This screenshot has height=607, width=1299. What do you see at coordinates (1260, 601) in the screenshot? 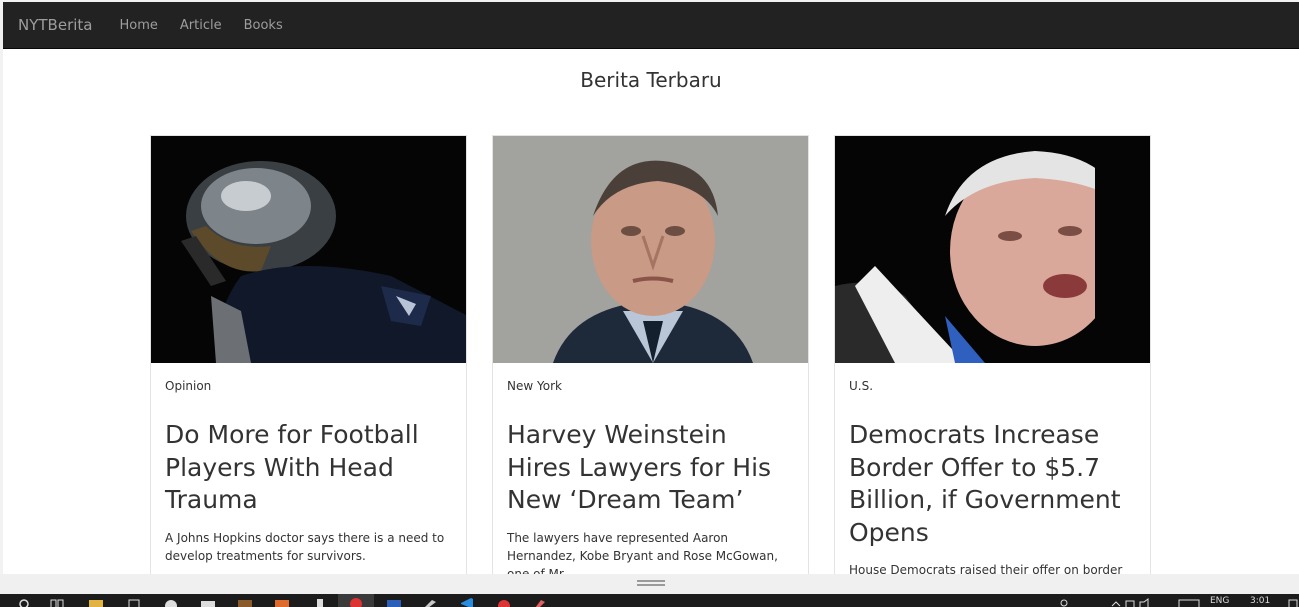
I see `clock: 3:01` at bounding box center [1260, 601].